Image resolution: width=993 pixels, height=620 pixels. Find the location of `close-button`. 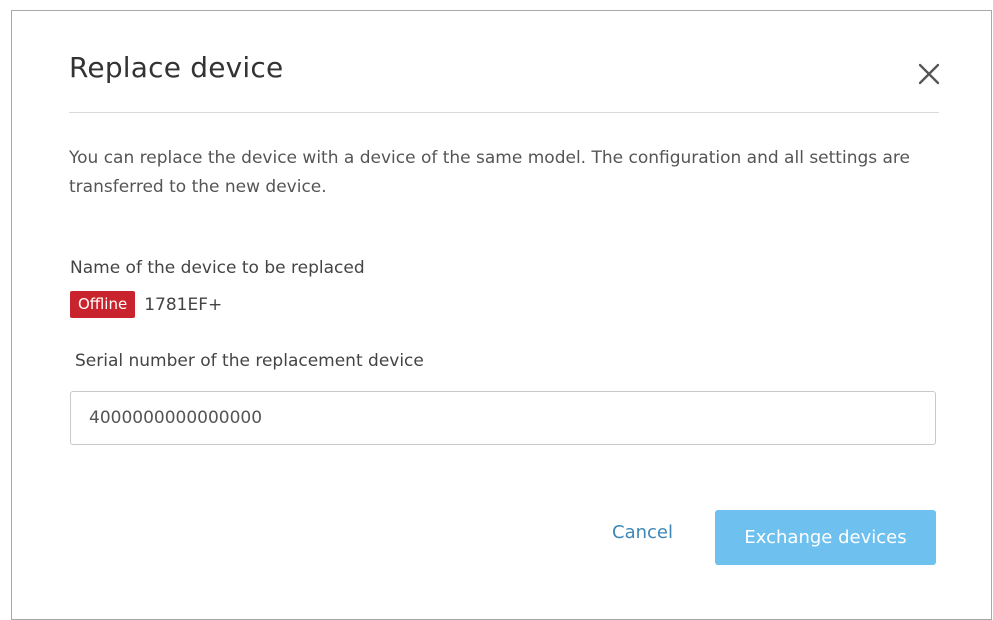

close-button is located at coordinates (929, 74).